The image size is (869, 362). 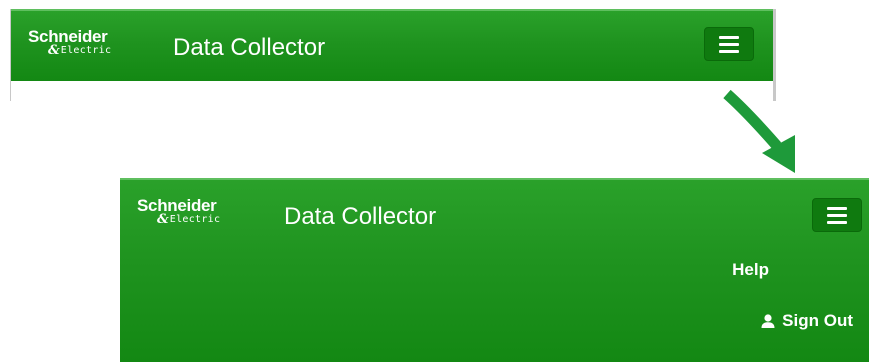 I want to click on nav-item-sign-out: Sign Out, so click(x=806, y=321).